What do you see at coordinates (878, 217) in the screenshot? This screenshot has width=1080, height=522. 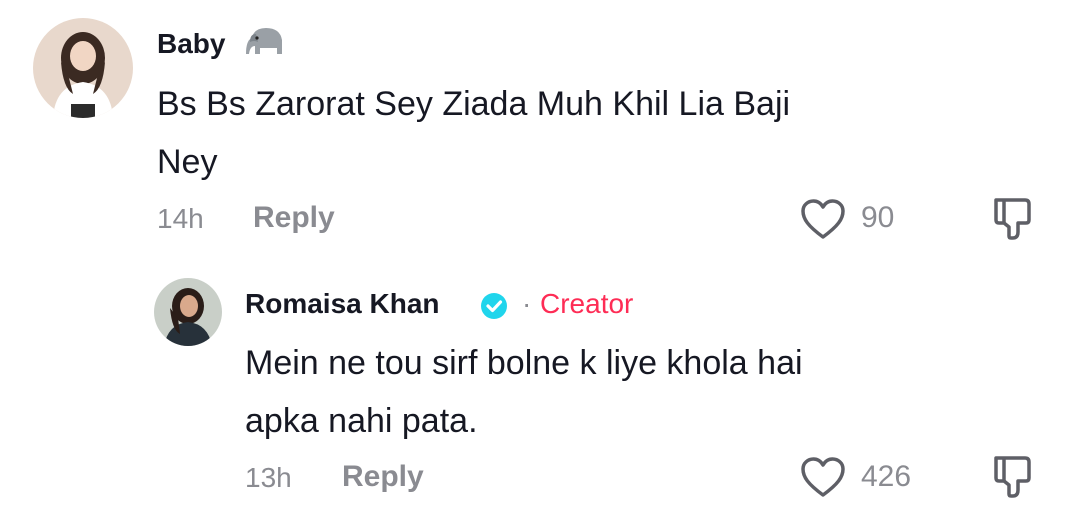 I see `like-count: 90` at bounding box center [878, 217].